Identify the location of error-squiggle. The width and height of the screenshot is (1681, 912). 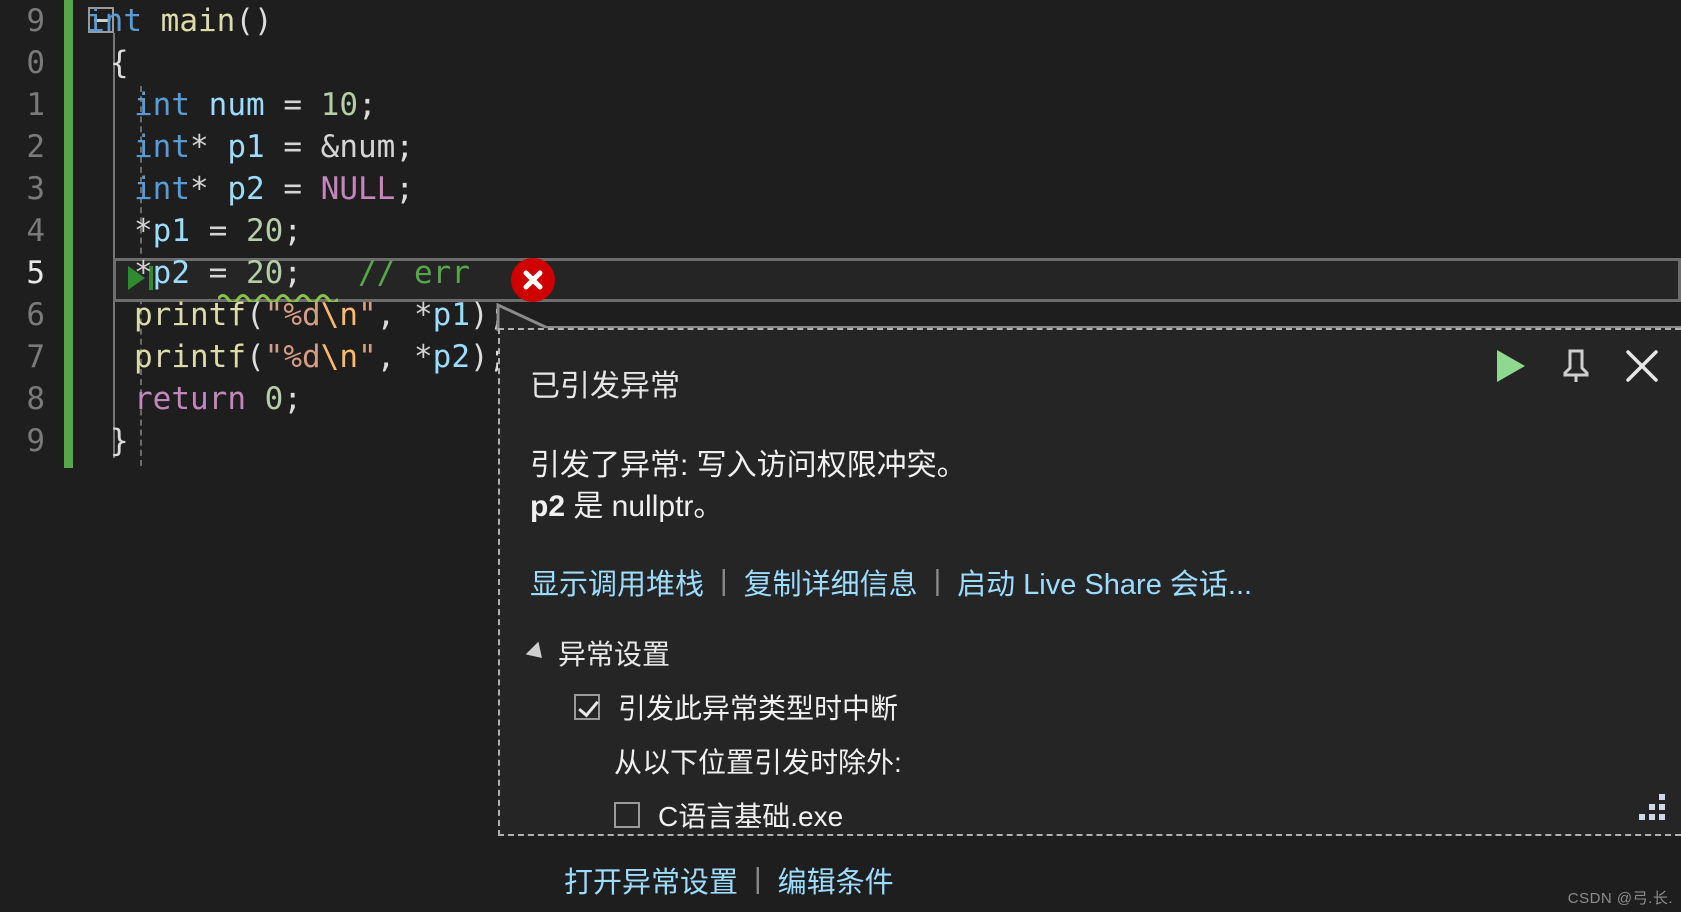
(278, 297).